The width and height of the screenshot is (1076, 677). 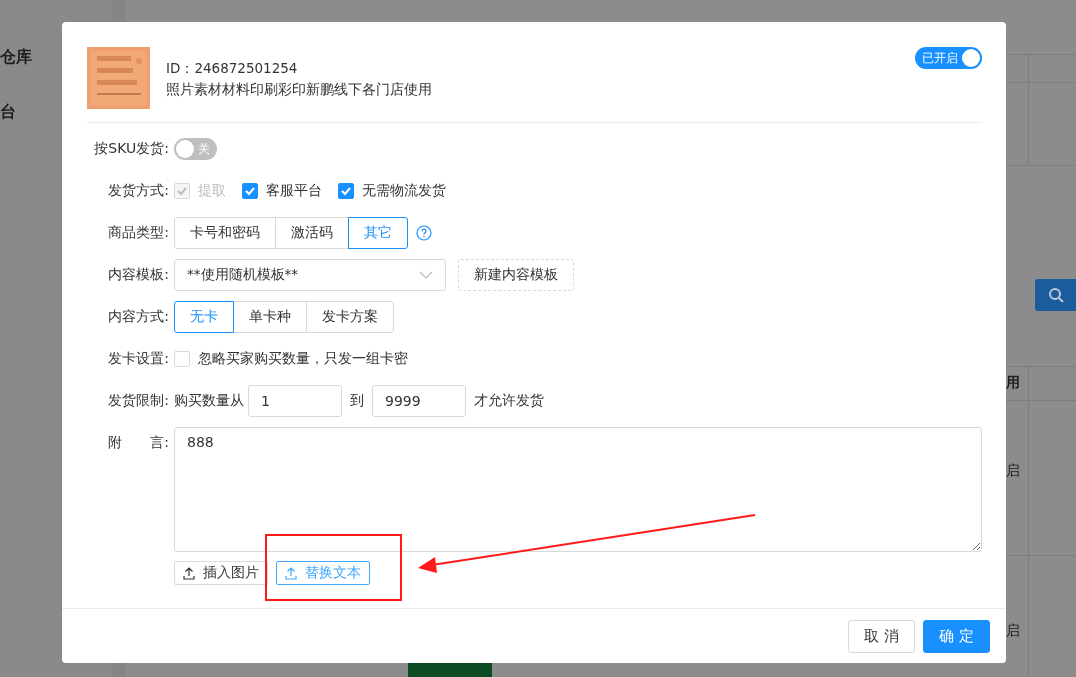 What do you see at coordinates (312, 233) in the screenshot?
I see `segment-tab: 激活码` at bounding box center [312, 233].